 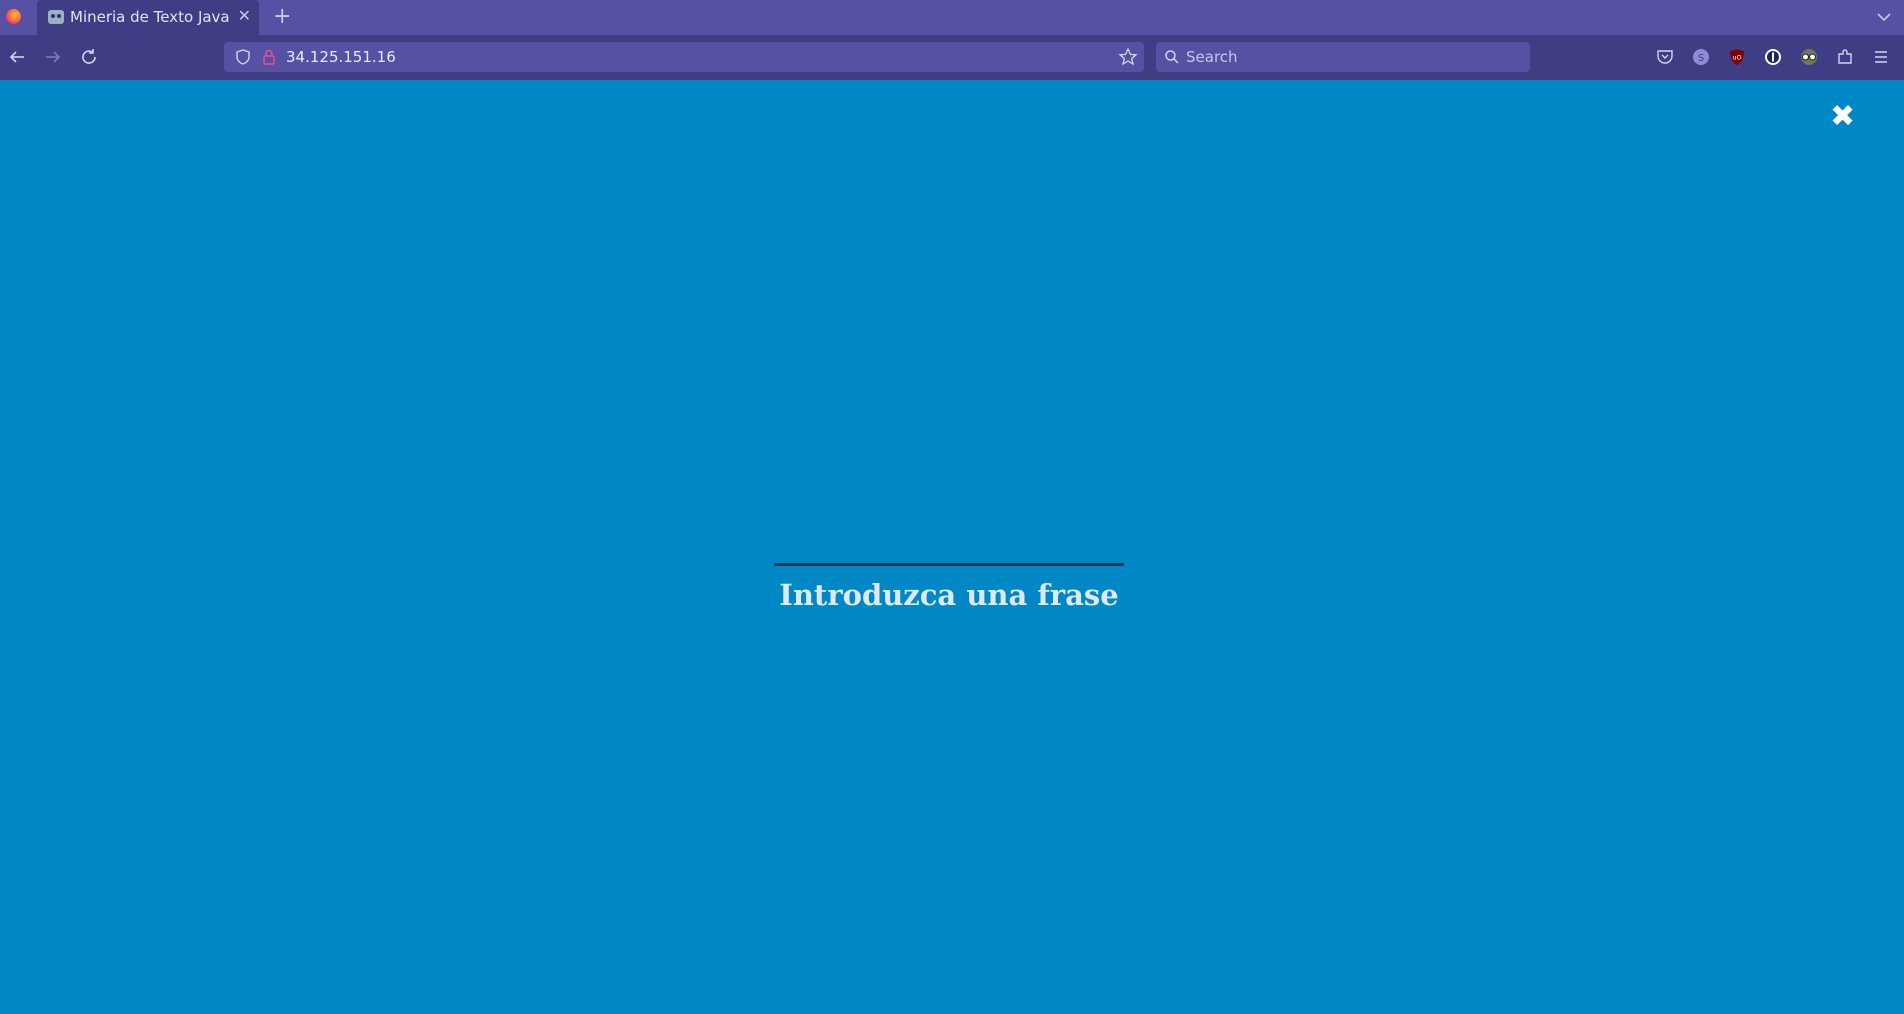 What do you see at coordinates (341, 57) in the screenshot?
I see `url-text: 34.125.151.16` at bounding box center [341, 57].